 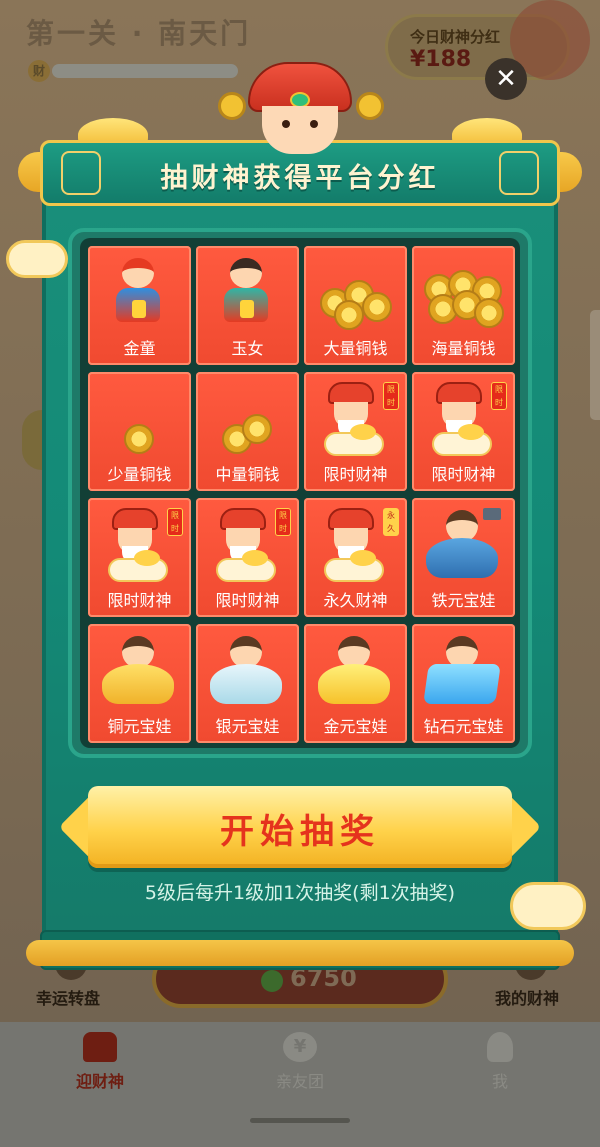 I want to click on copper-ingot-baby-icon, so click(x=139, y=671).